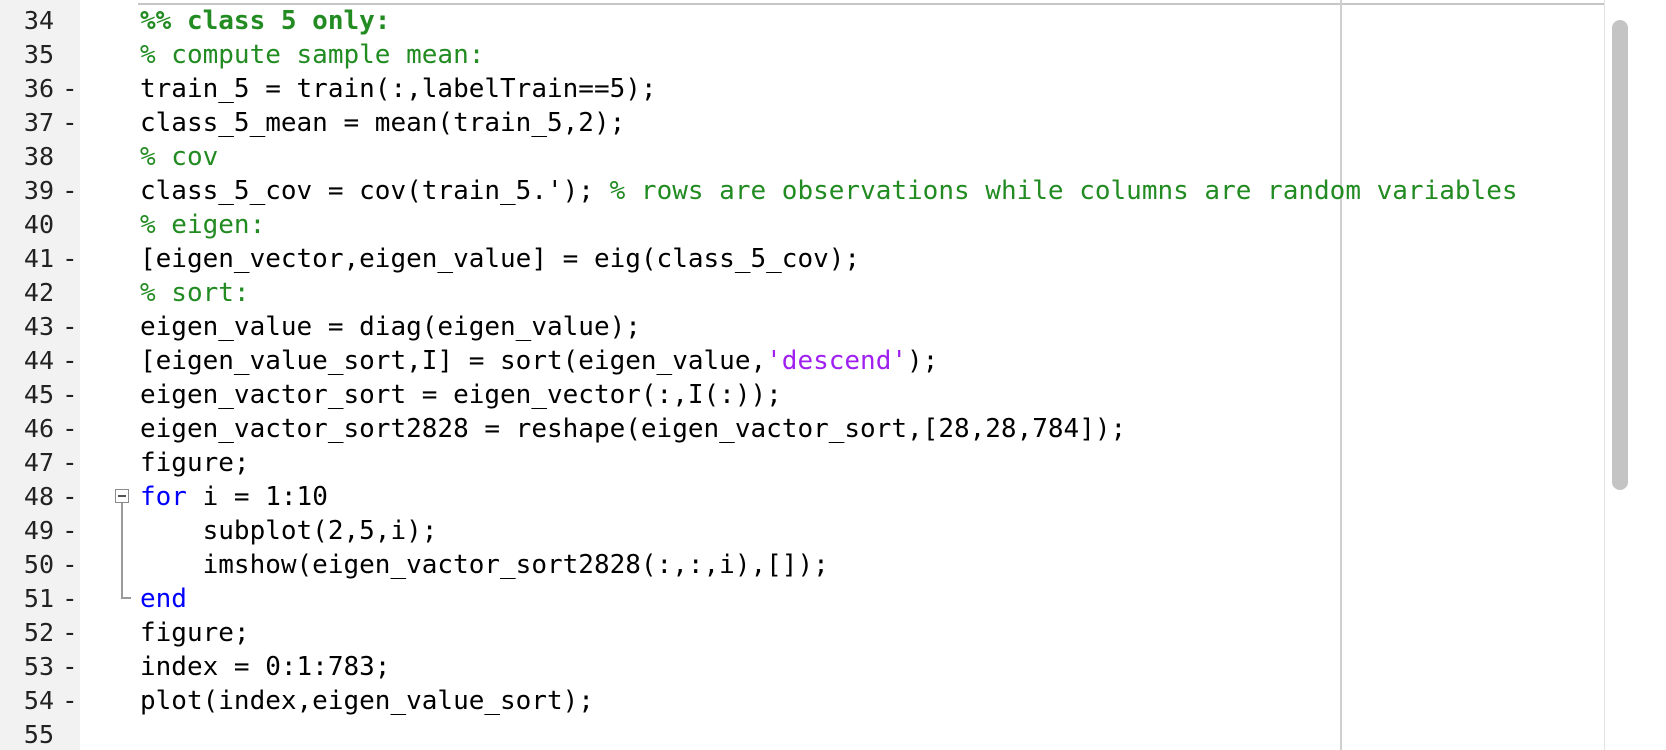  Describe the element at coordinates (38, 496) in the screenshot. I see `line-number: 48` at that location.